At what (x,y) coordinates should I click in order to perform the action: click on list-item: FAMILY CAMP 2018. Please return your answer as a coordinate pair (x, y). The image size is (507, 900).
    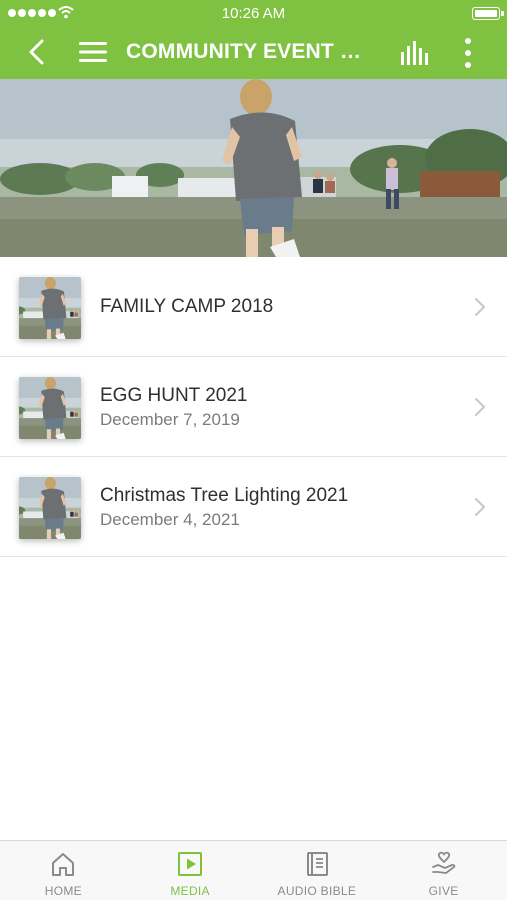
    Looking at the image, I should click on (253, 307).